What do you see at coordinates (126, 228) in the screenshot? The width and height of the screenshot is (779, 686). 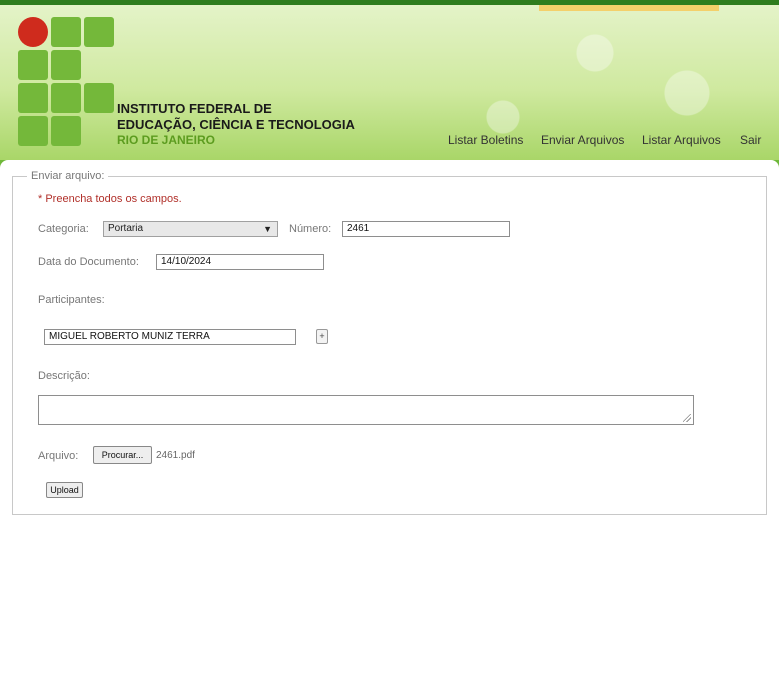 I see `categoria-selected-value: Portaria` at bounding box center [126, 228].